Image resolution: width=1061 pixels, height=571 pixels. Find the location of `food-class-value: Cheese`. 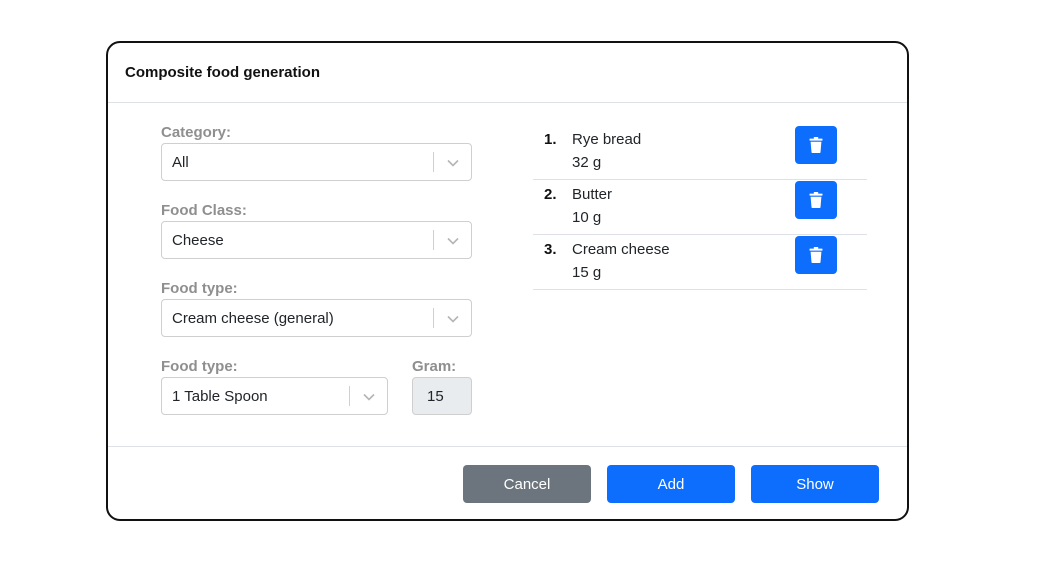

food-class-value: Cheese is located at coordinates (198, 240).